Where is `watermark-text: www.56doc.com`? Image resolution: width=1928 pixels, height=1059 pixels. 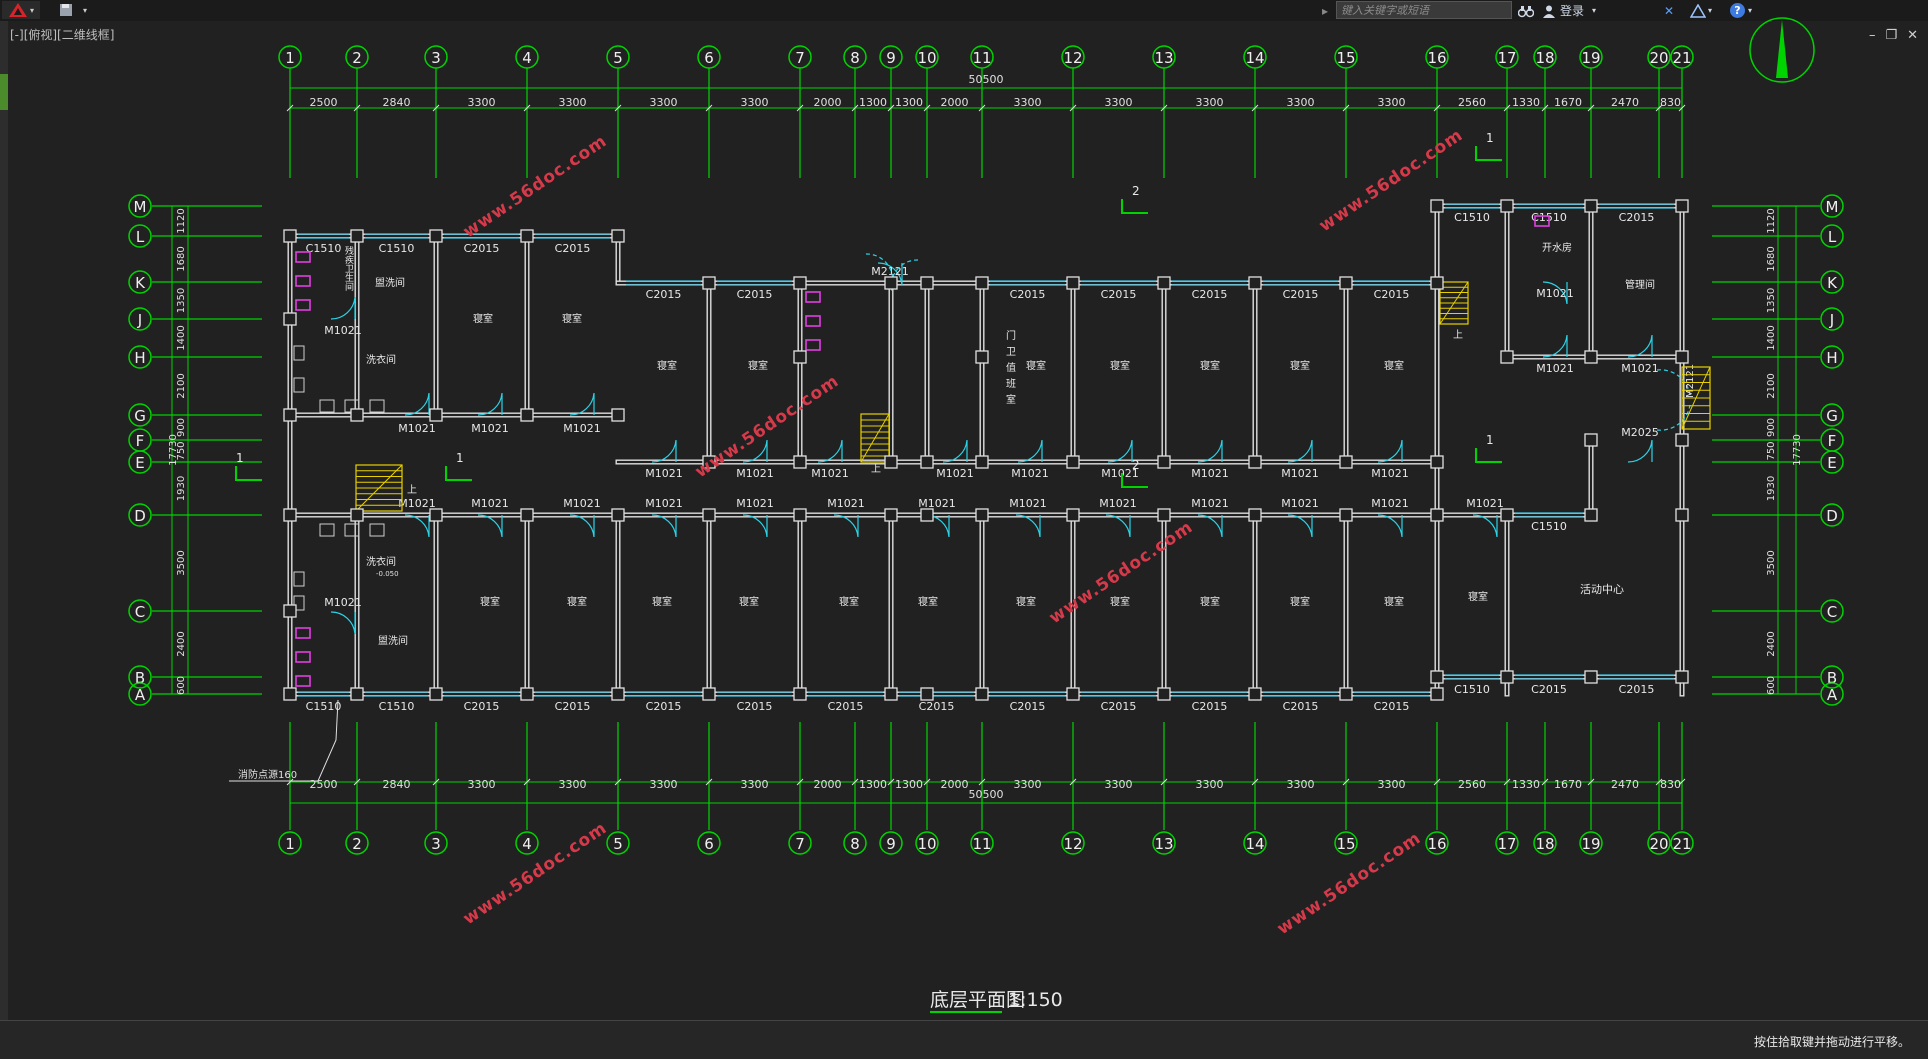 watermark-text: www.56doc.com is located at coordinates (767, 426).